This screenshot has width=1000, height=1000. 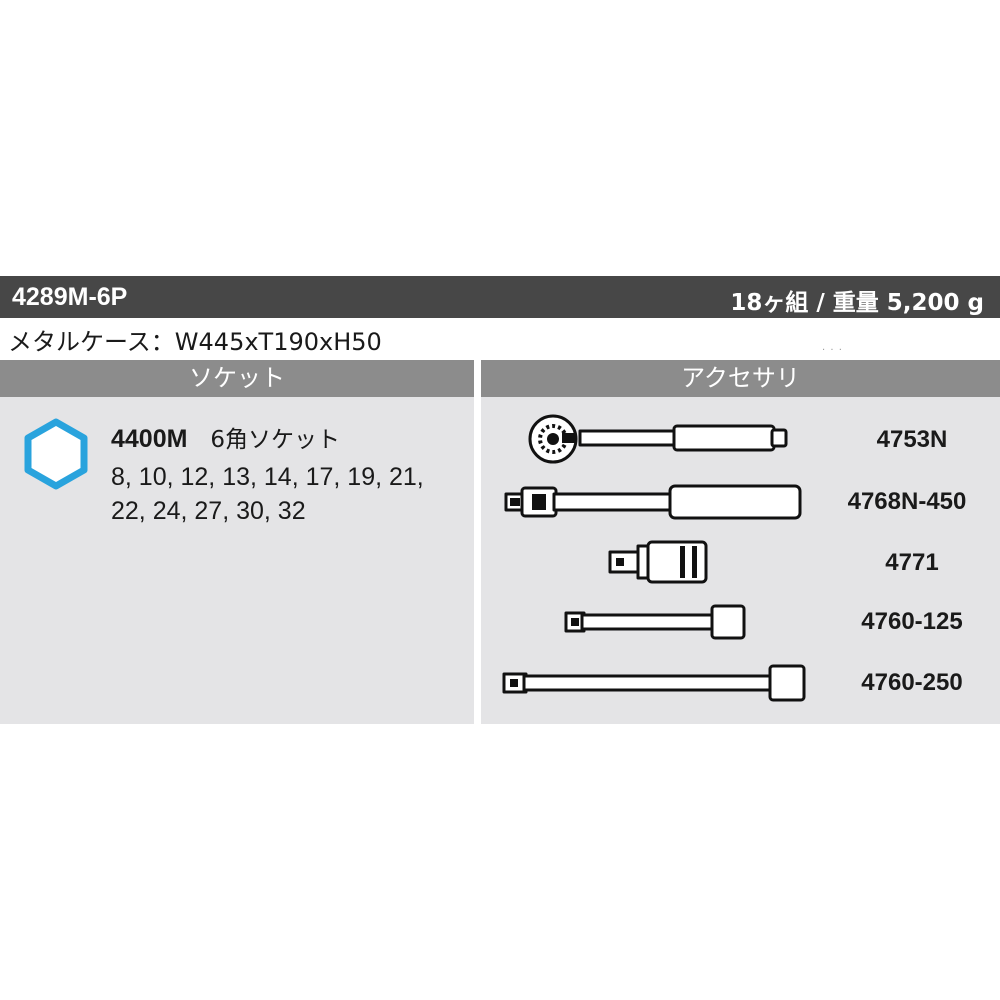 What do you see at coordinates (912, 682) in the screenshot?
I see `accessory-code-5: 4760-250` at bounding box center [912, 682].